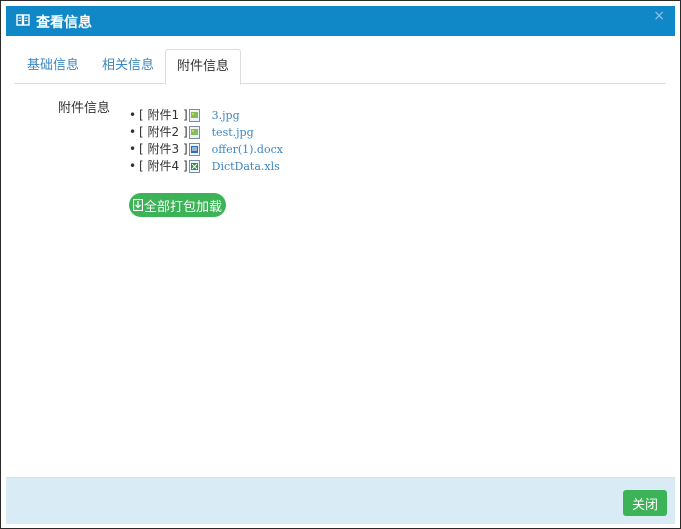  Describe the element at coordinates (84, 108) in the screenshot. I see `attachments-section-label: 附件信息` at that location.